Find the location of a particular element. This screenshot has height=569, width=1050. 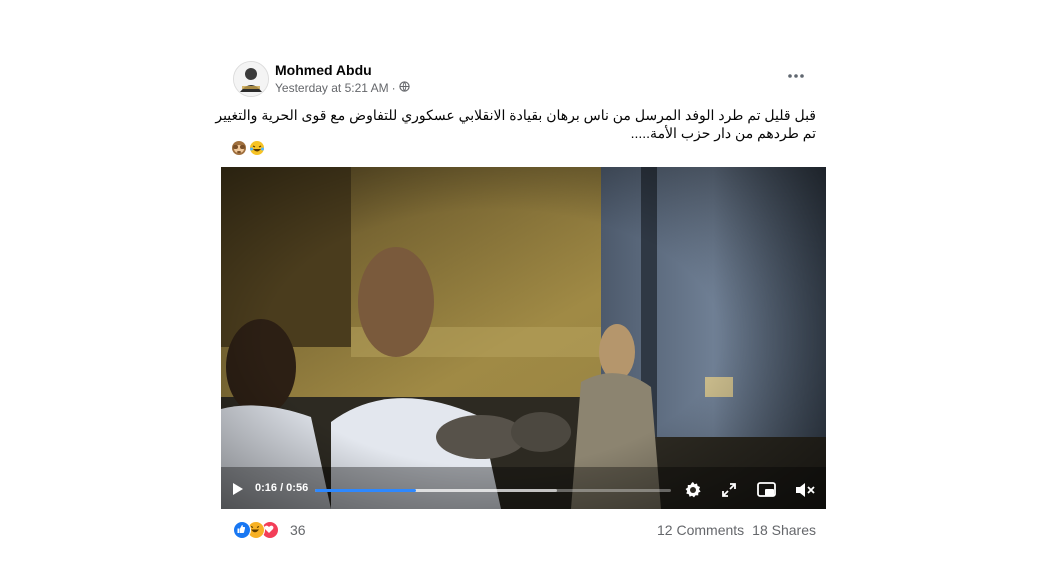

settings-icon is located at coordinates (693, 492).